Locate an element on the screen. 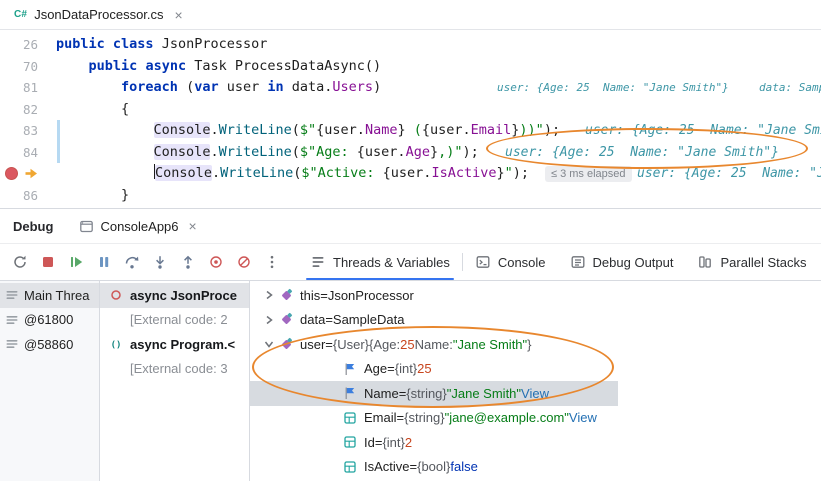  code-text: public class JsonProcessor is located at coordinates (162, 44).